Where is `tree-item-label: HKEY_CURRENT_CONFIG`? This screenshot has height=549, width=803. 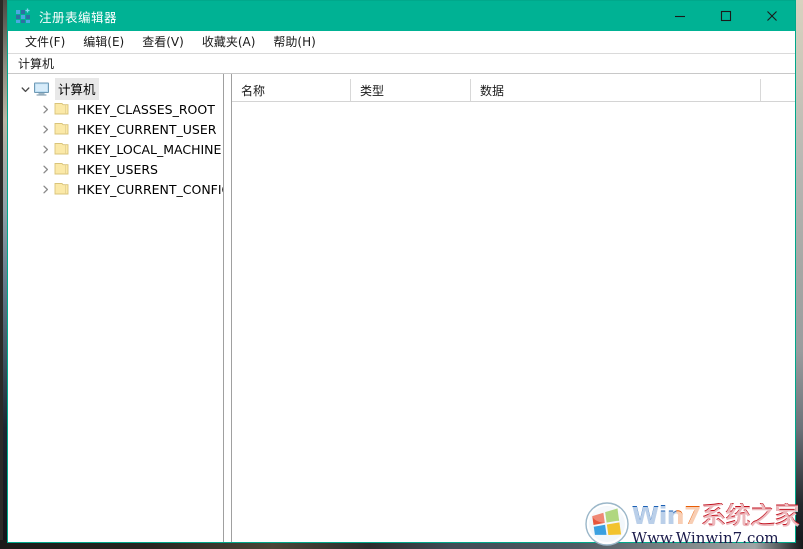
tree-item-label: HKEY_CURRENT_CONFIG is located at coordinates (150, 189).